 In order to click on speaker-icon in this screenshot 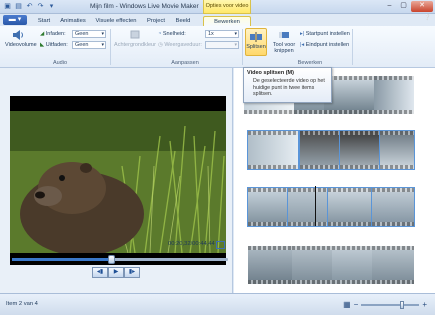, I will do `click(18, 35)`.